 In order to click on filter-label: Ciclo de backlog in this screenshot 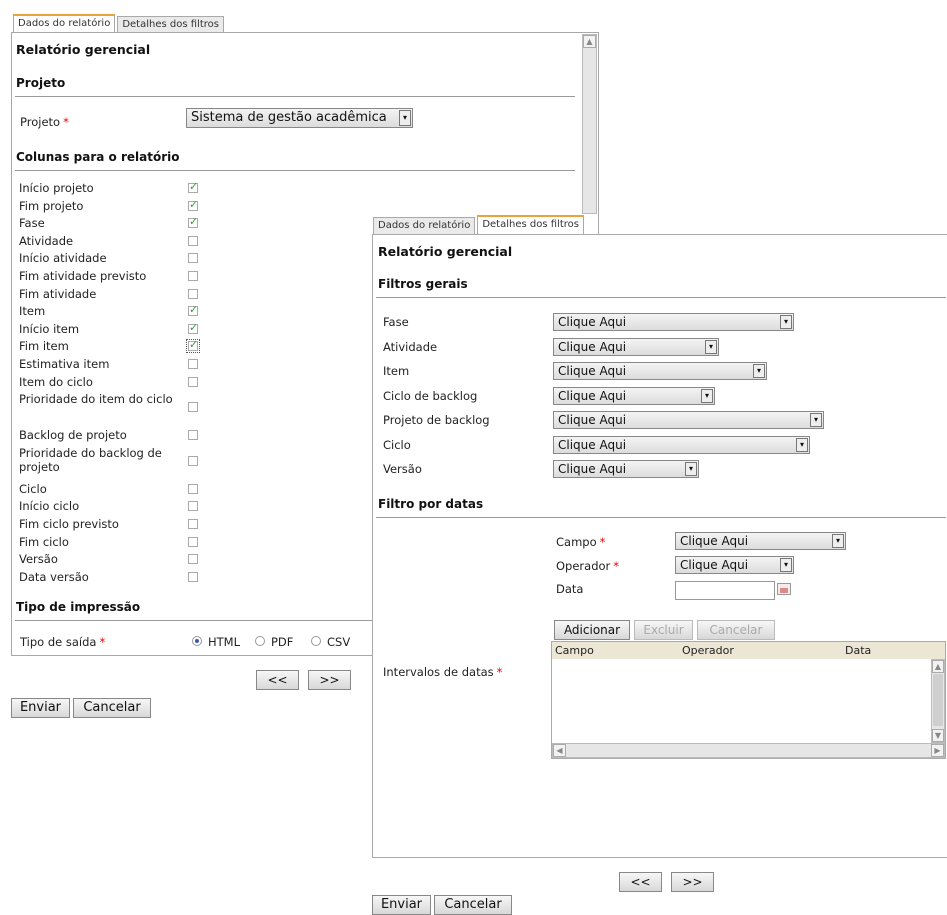, I will do `click(430, 395)`.